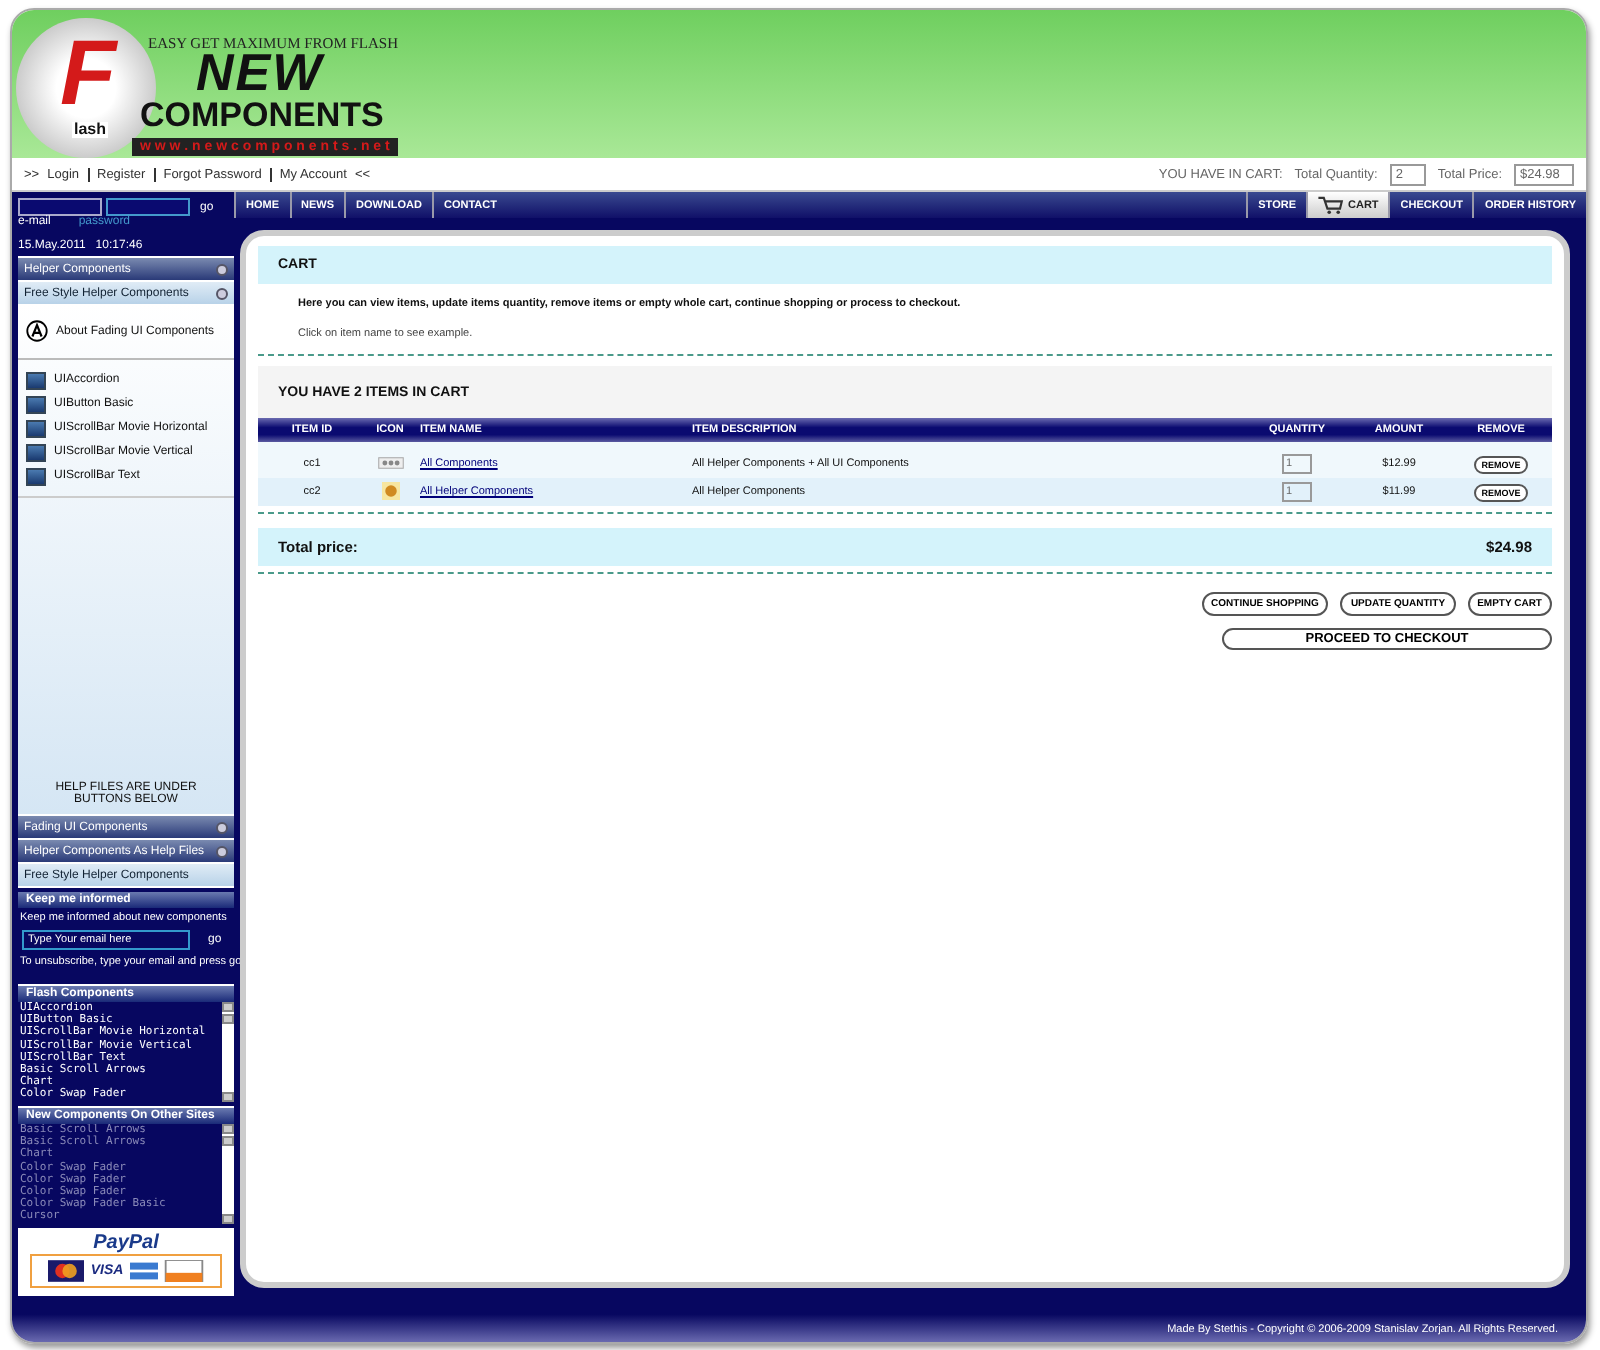 The image size is (1600, 1350). What do you see at coordinates (148, 207) in the screenshot?
I see `password-field` at bounding box center [148, 207].